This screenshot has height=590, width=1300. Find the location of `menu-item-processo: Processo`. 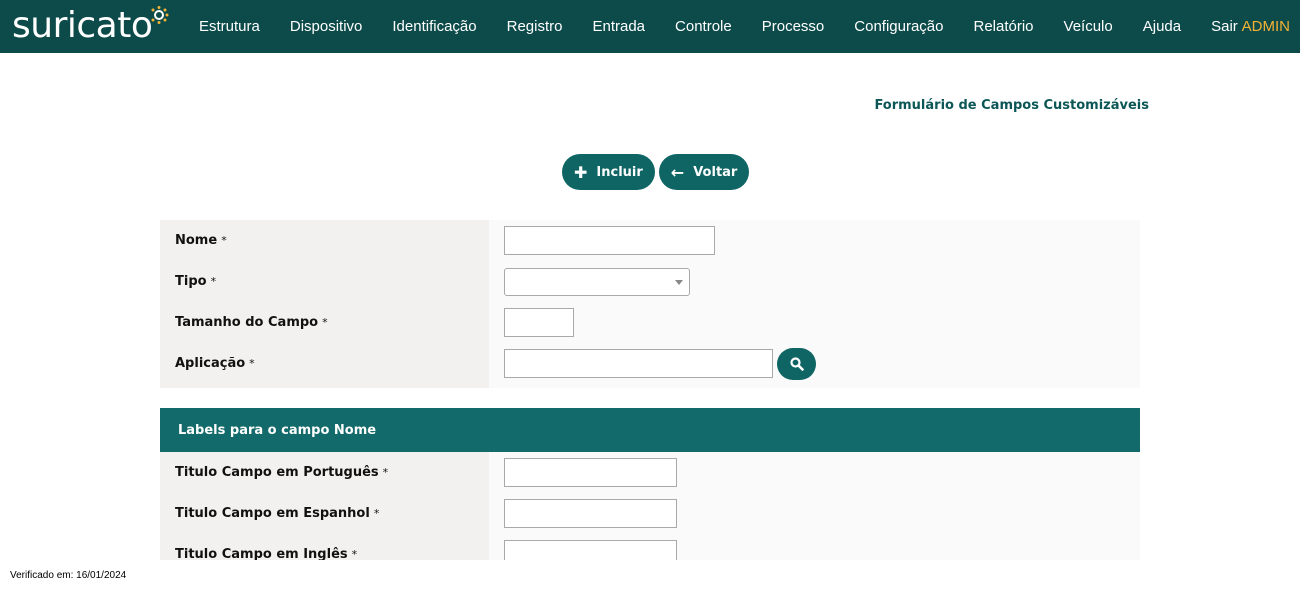

menu-item-processo: Processo is located at coordinates (793, 26).